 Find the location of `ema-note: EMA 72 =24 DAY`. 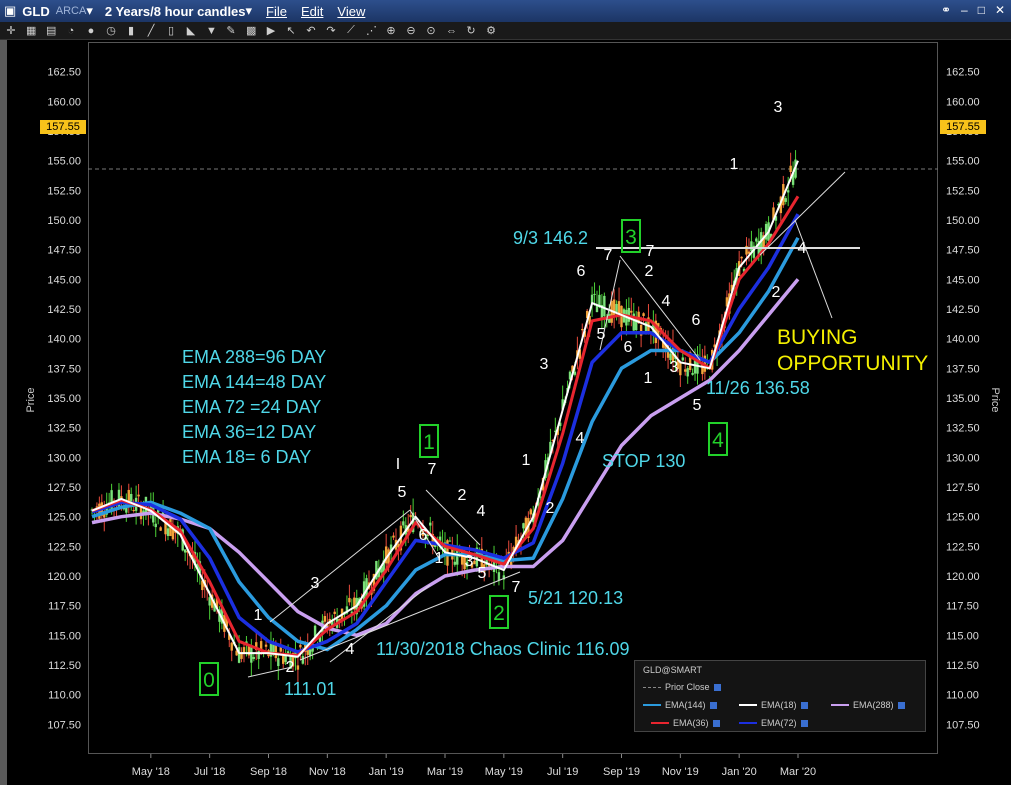

ema-note: EMA 72 =24 DAY is located at coordinates (251, 407).